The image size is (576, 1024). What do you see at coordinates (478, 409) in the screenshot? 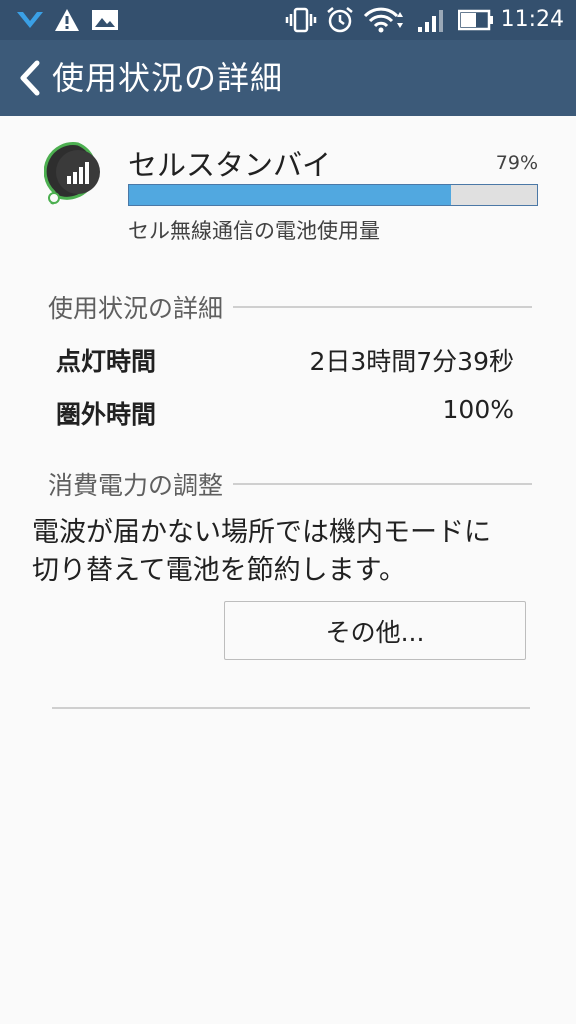
I see `row-value-no-service: 100%` at bounding box center [478, 409].